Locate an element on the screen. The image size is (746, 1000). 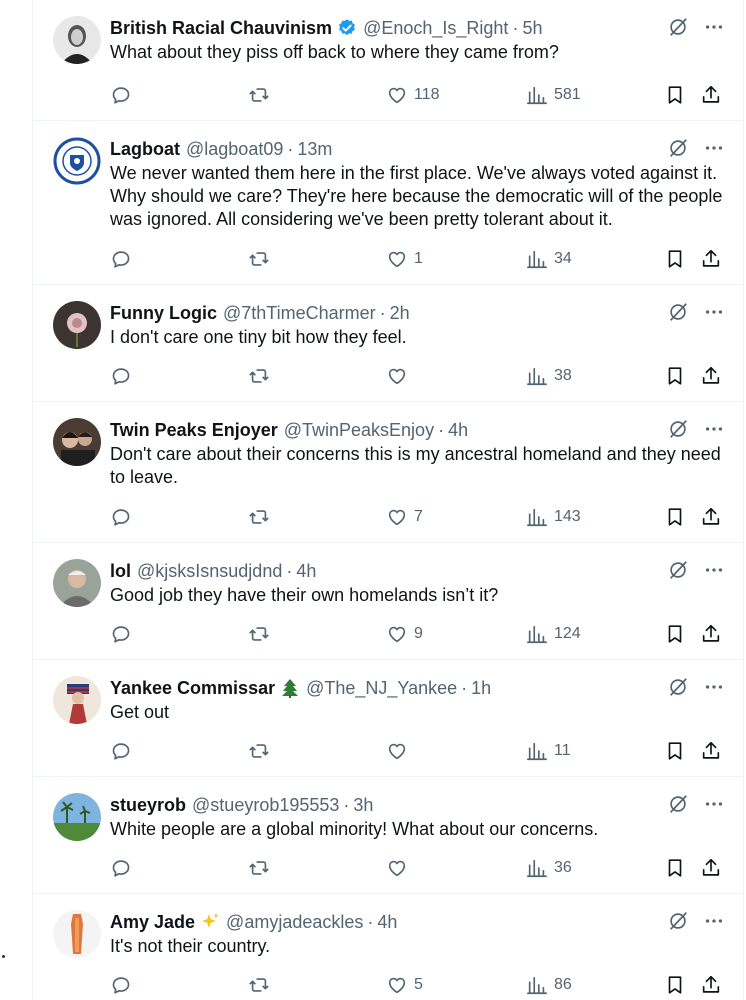
views-button: 86 is located at coordinates (549, 985).